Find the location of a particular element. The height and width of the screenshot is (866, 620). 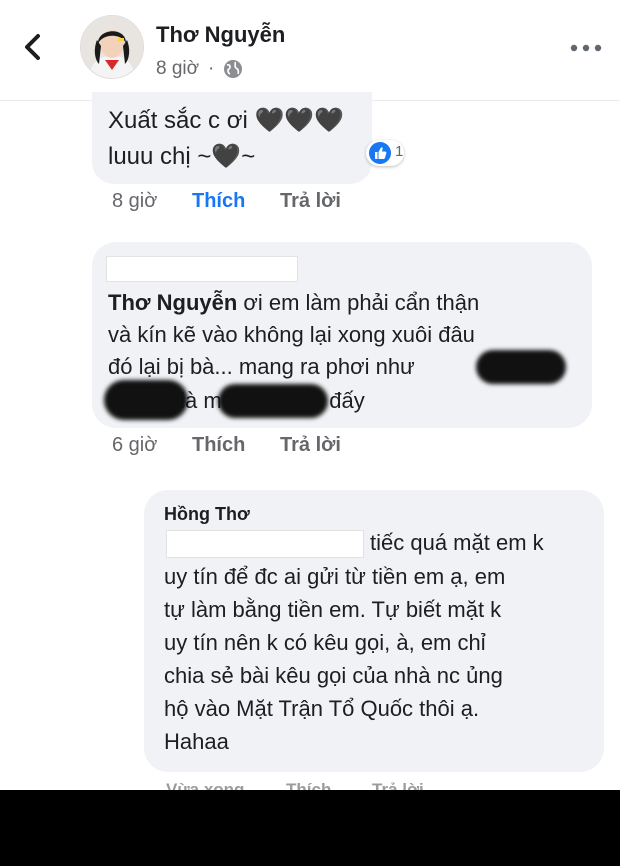

comment-author: Hồng Thơ is located at coordinates (207, 514).